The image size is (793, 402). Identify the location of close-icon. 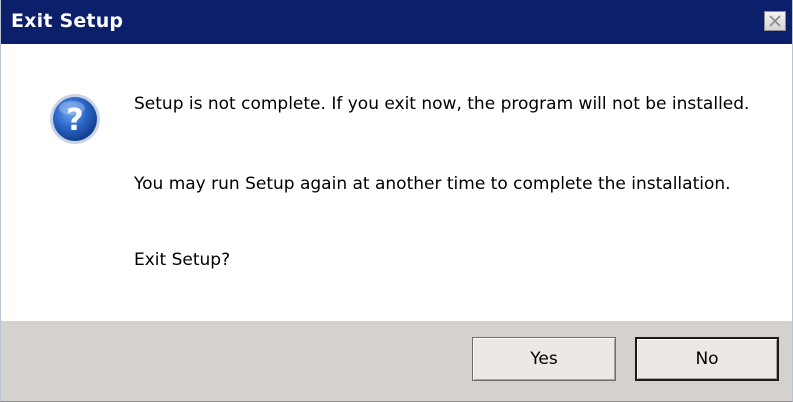
(775, 21).